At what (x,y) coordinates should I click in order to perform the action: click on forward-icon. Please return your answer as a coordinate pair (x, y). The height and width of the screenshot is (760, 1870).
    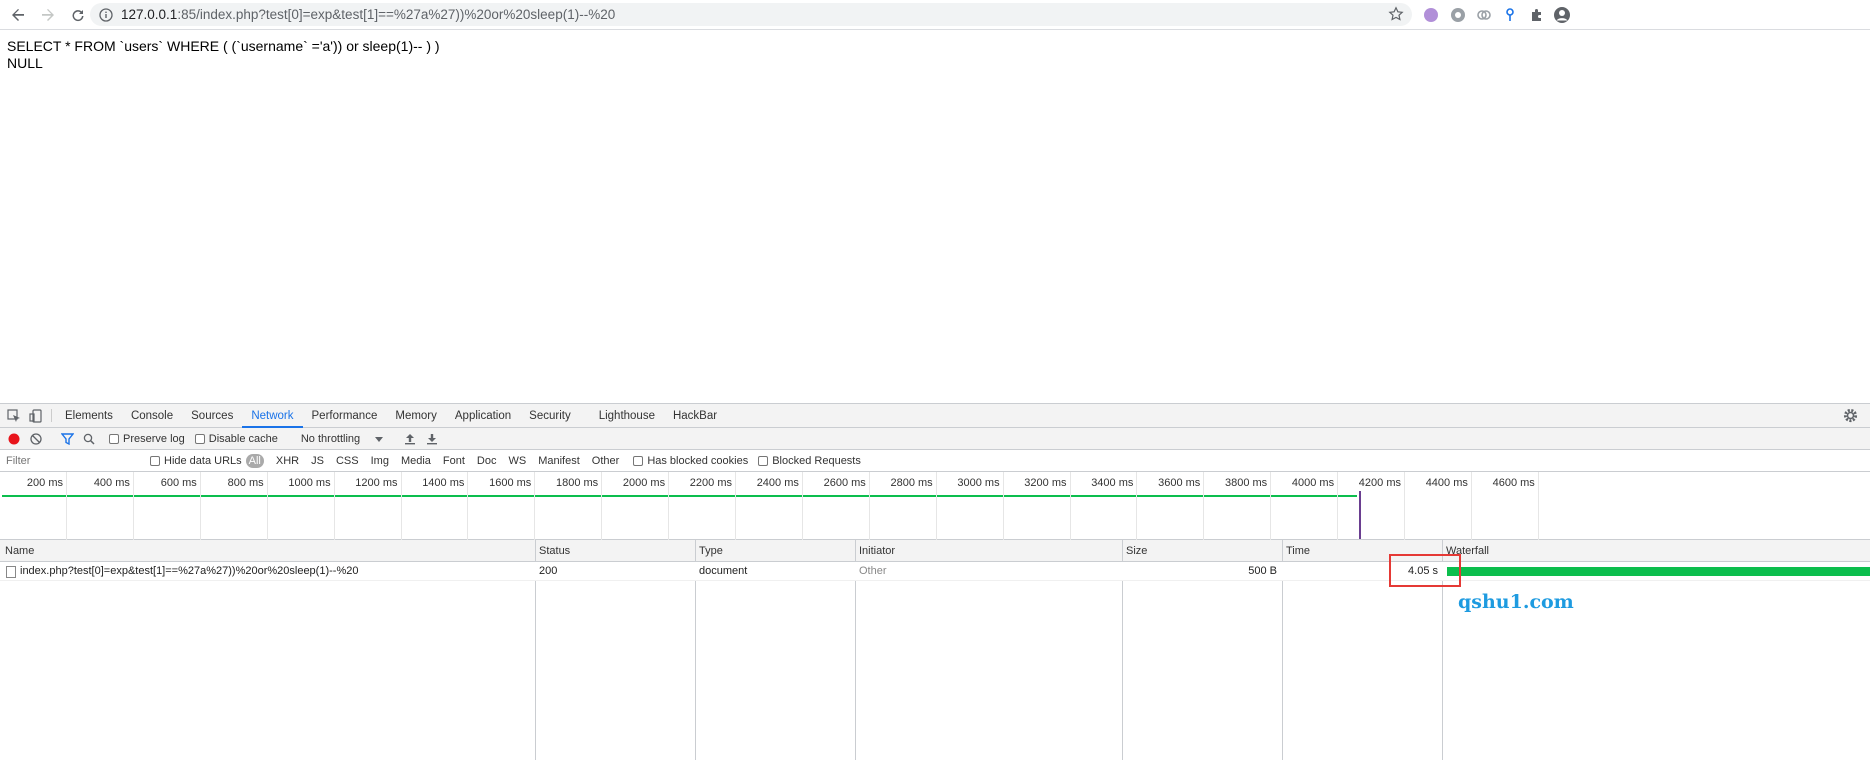
    Looking at the image, I should click on (48, 14).